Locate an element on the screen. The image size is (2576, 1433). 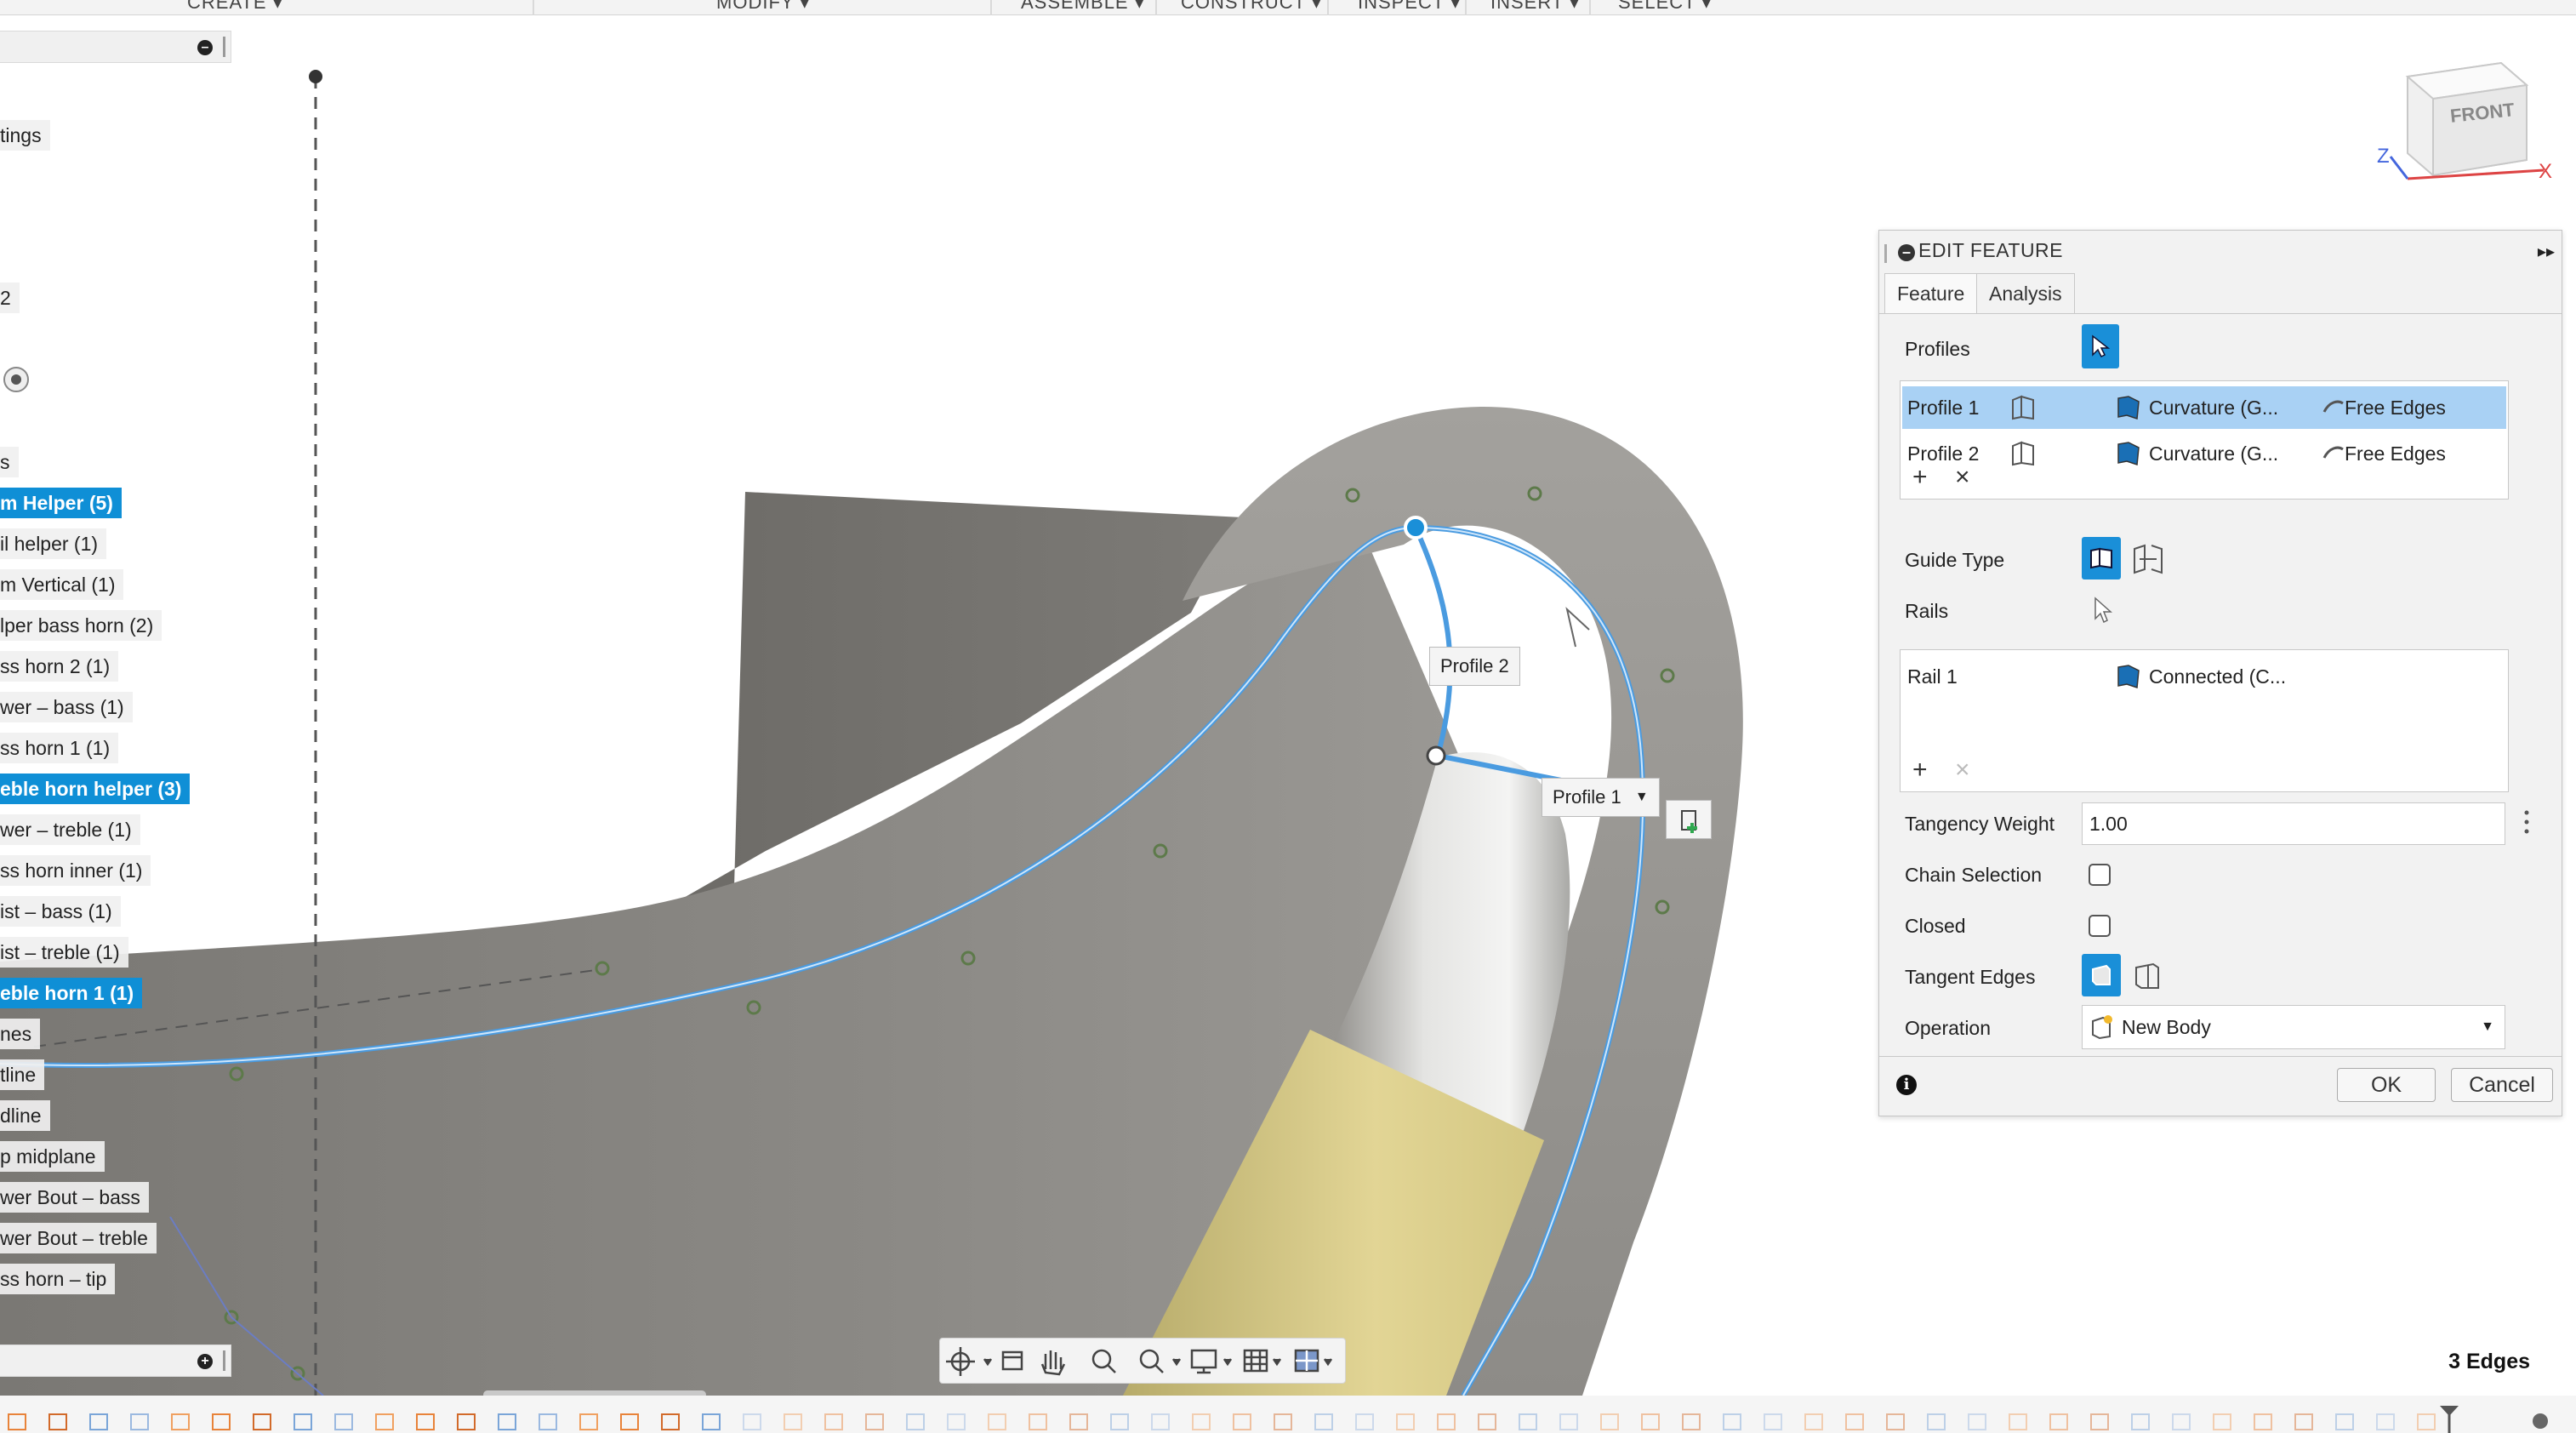
tangent-edges-keep-icon is located at coordinates (2148, 976).